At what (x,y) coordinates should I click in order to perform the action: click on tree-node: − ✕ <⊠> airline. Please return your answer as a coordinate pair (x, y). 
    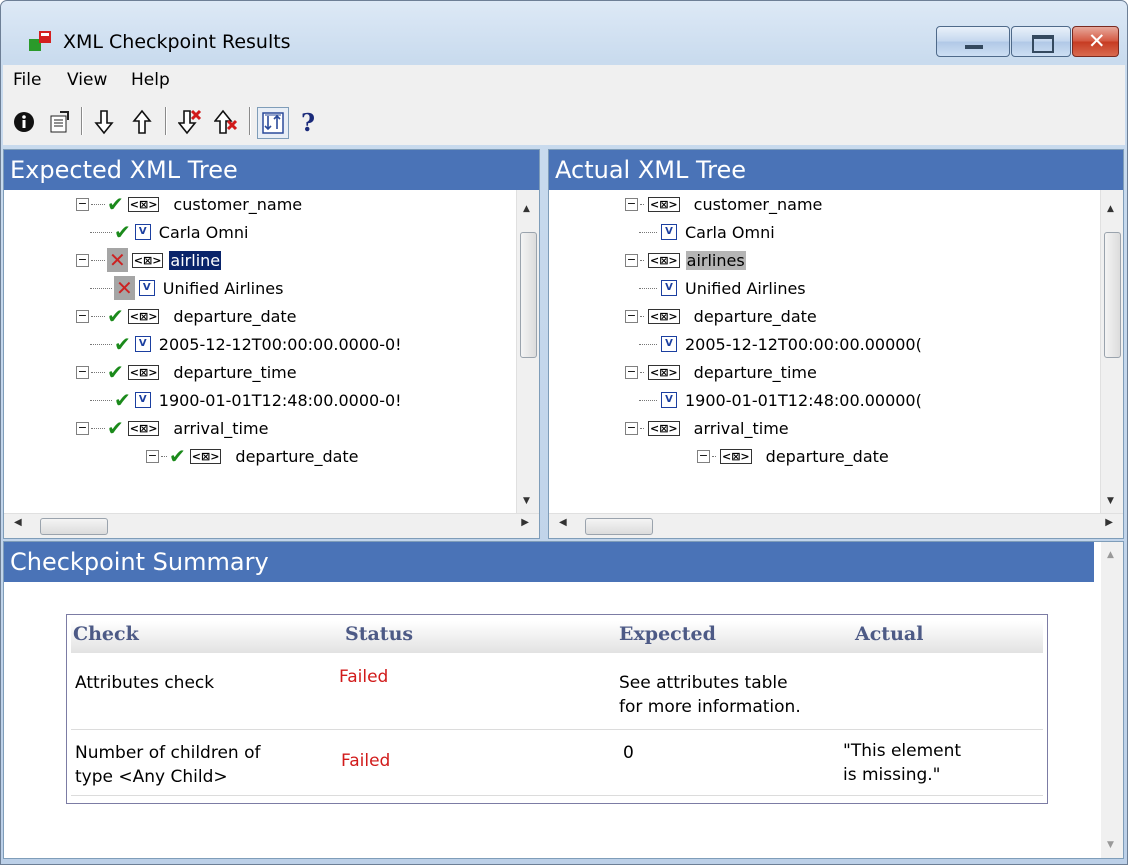
    Looking at the image, I should click on (149, 260).